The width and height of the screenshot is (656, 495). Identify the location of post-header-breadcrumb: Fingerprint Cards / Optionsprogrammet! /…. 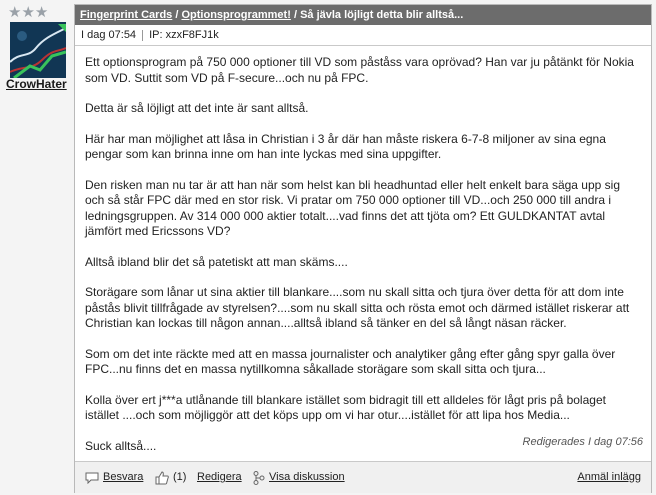
(363, 15).